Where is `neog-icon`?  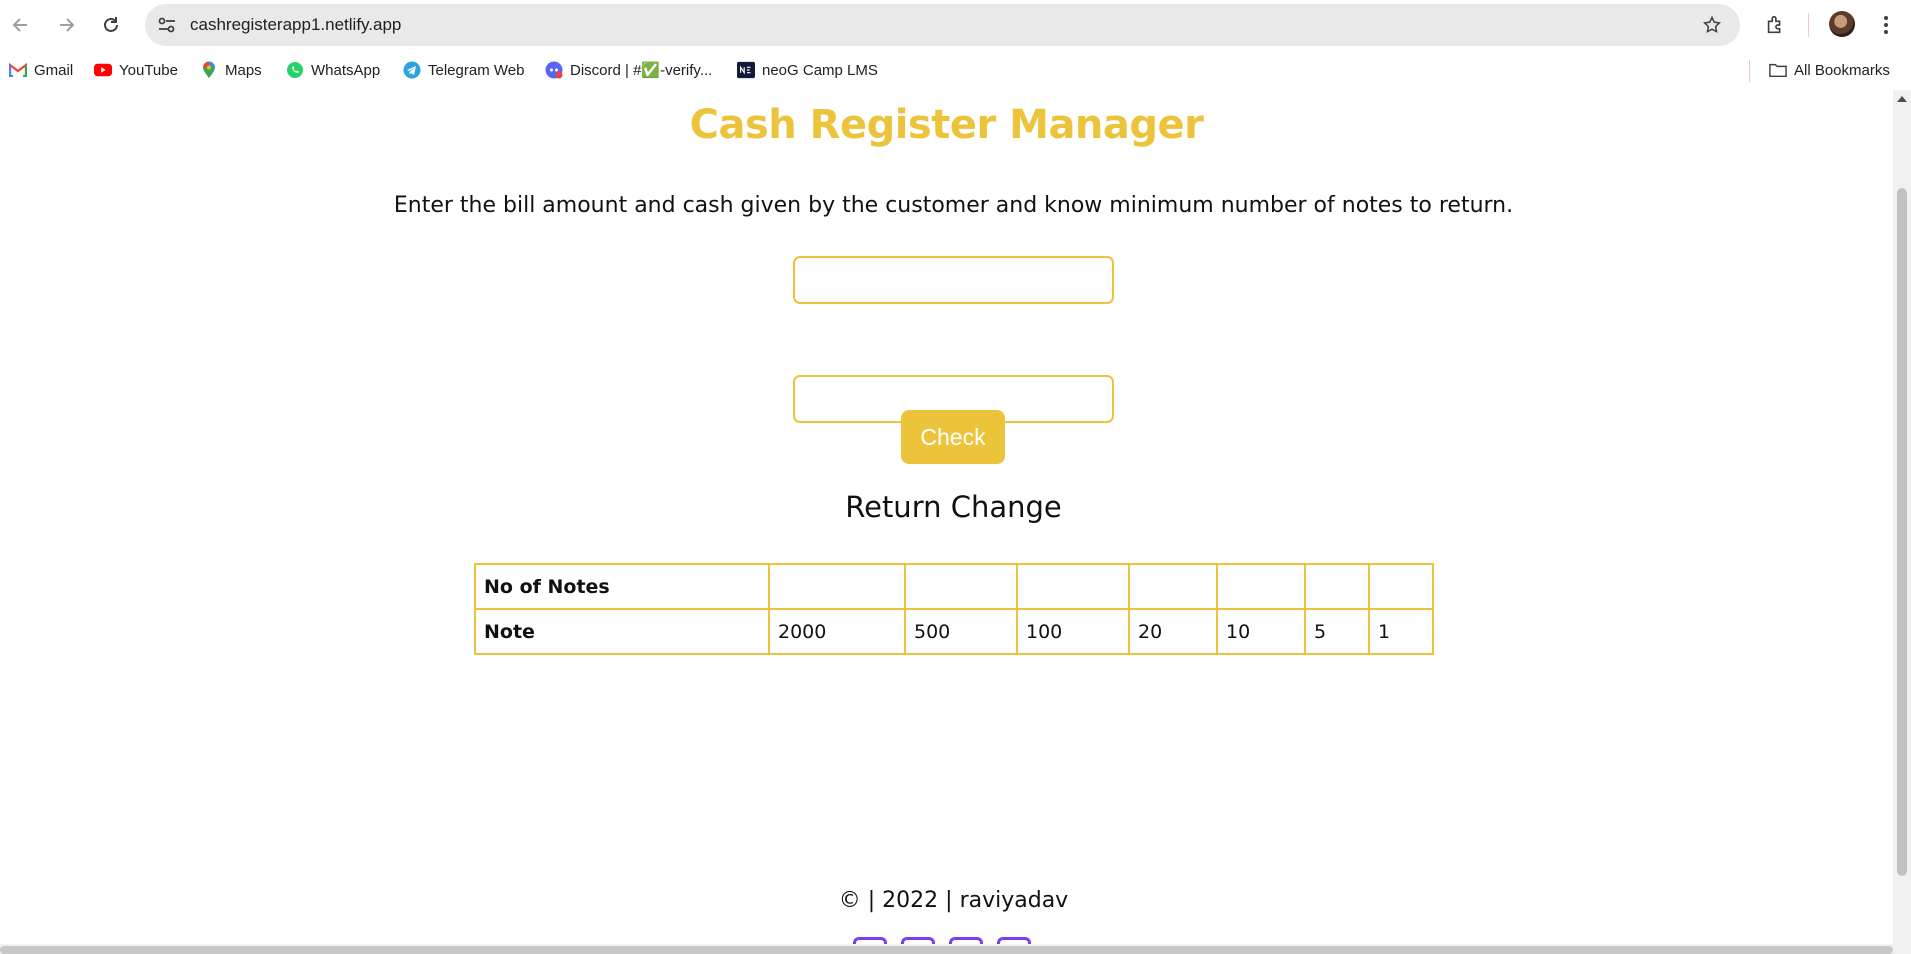
neog-icon is located at coordinates (746, 70).